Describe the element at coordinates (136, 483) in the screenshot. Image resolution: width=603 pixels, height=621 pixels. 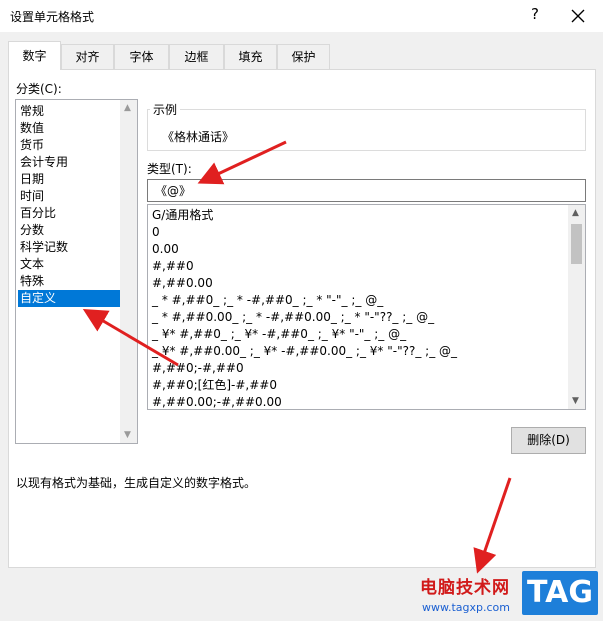
I see `format-description: 以现有格式为基础，生成自定义的数字格式。` at that location.